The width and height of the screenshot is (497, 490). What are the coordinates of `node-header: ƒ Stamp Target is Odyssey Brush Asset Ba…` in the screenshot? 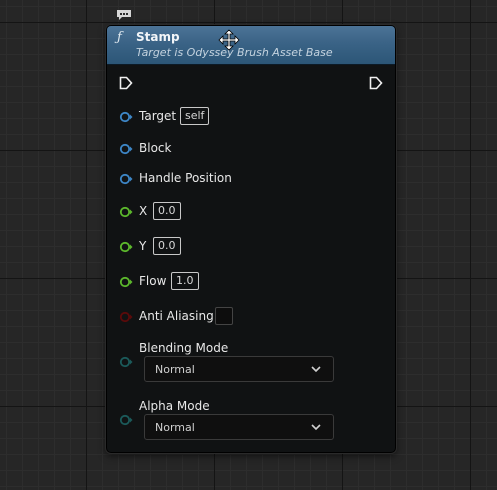 It's located at (251, 45).